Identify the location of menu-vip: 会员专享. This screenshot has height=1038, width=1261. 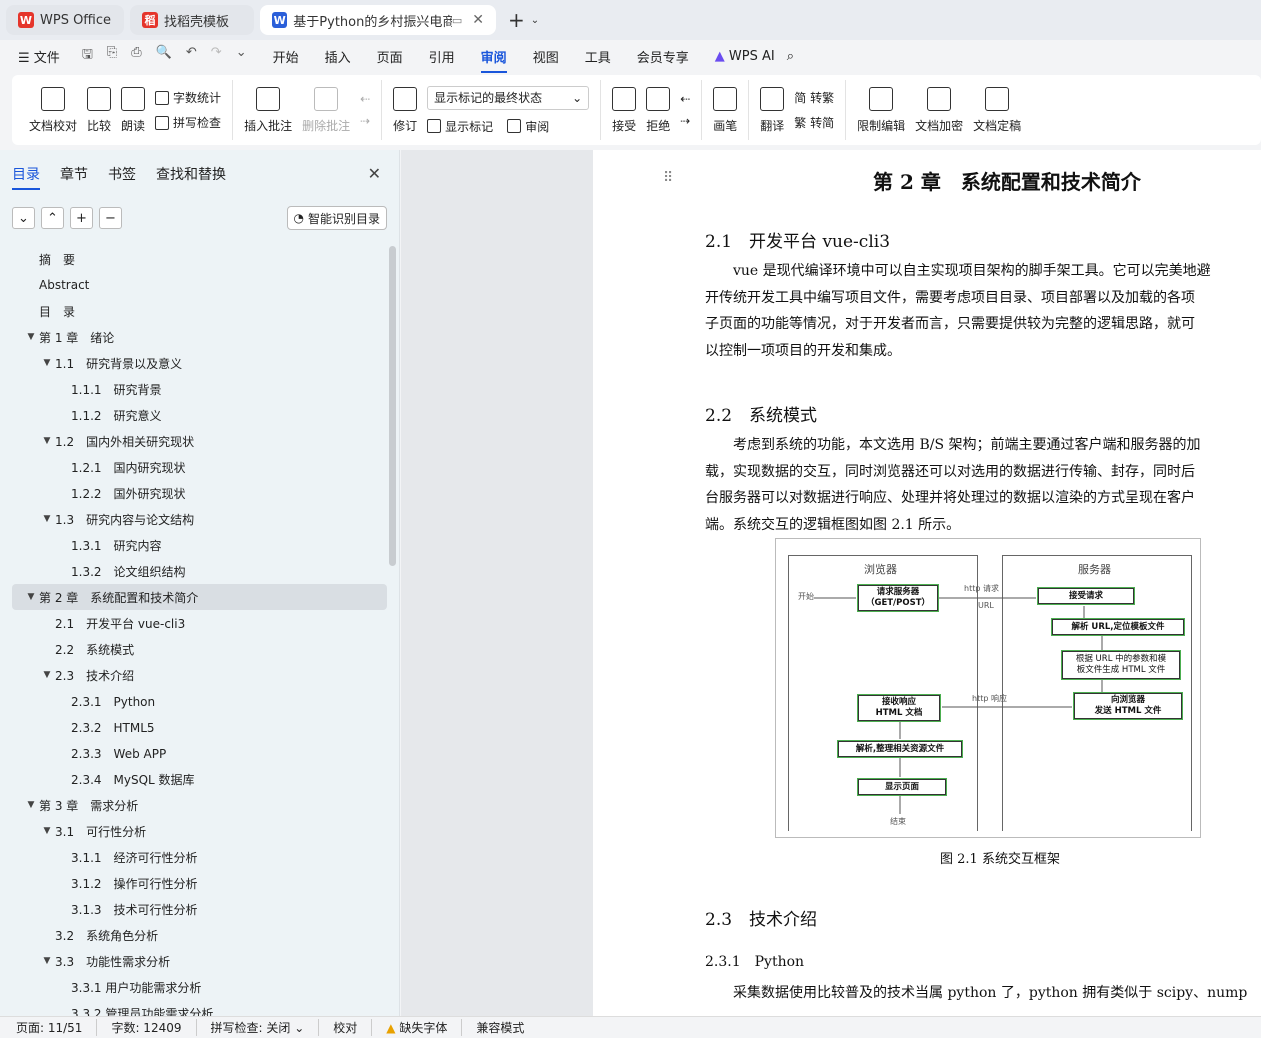
(663, 56).